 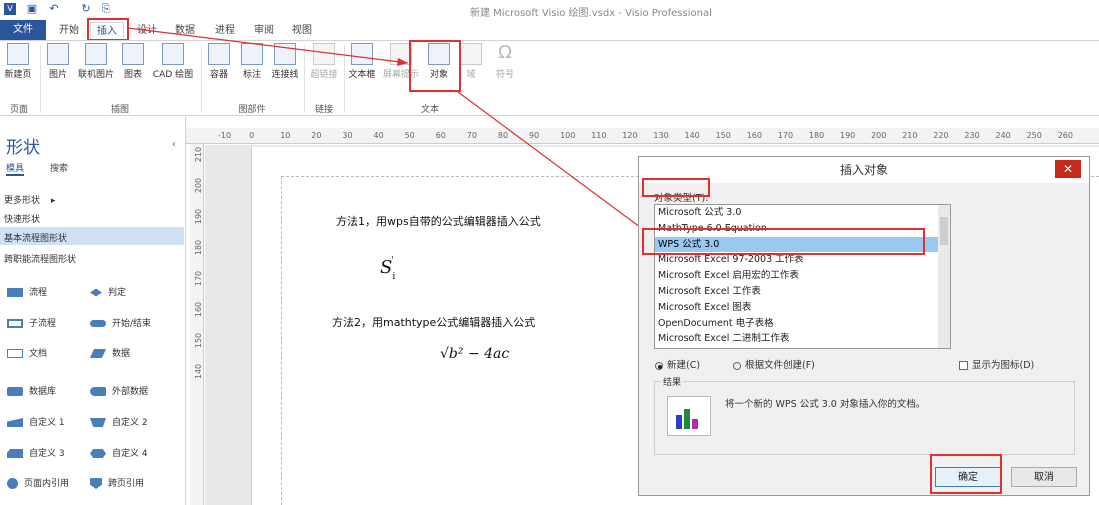 What do you see at coordinates (825, 404) in the screenshot?
I see `result-description: 将一个新的 WPS 公式 3.0 对象插入你的文档。` at bounding box center [825, 404].